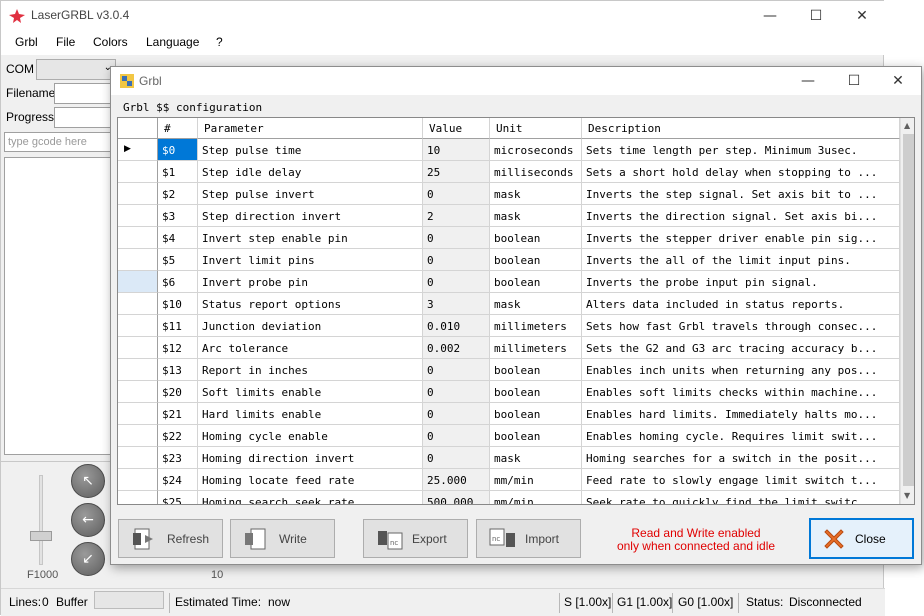 The width and height of the screenshot is (924, 616). Describe the element at coordinates (456, 480) in the screenshot. I see `cell-value: 25.000` at that location.